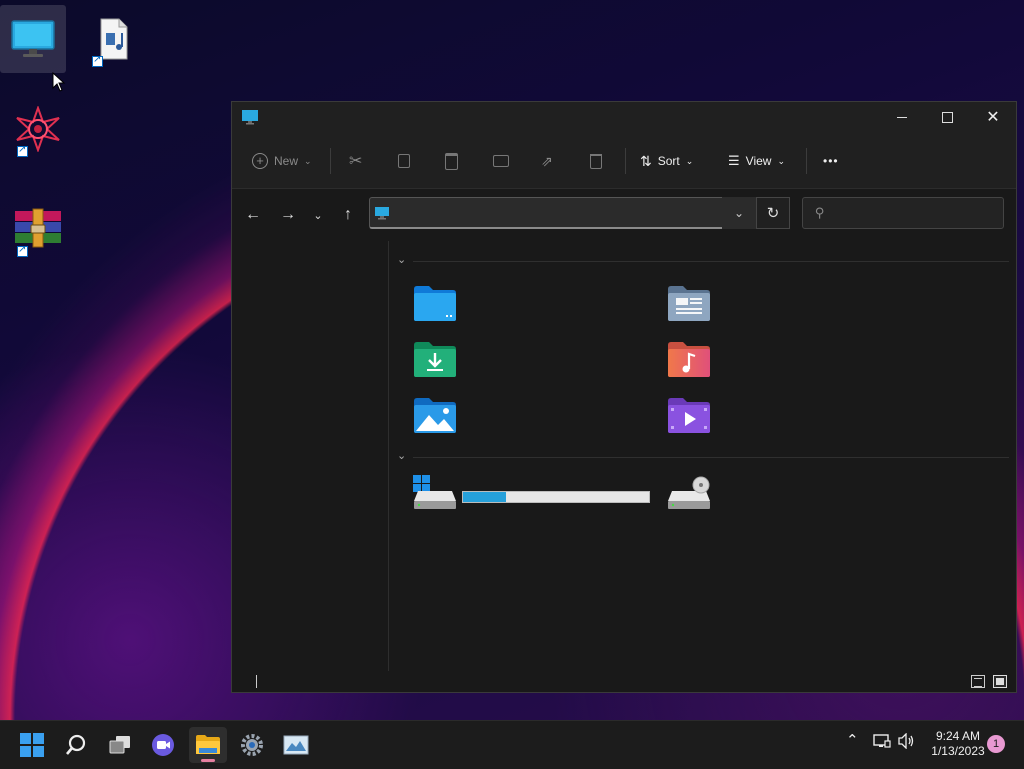  I want to click on desktop-icon-media-file, so click(113, 39).